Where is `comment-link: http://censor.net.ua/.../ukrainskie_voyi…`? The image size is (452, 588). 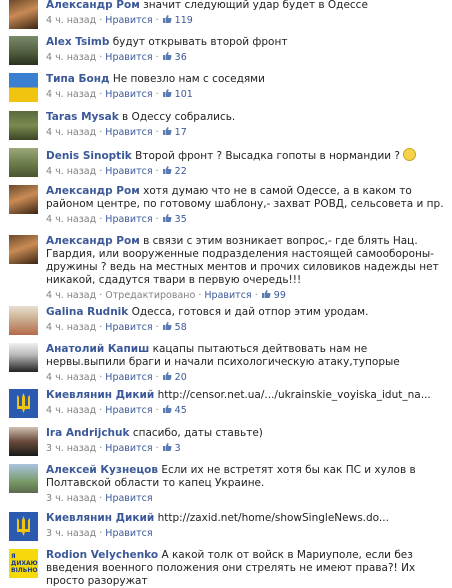 comment-link: http://censor.net.ua/.../ukrainskie_voyi… is located at coordinates (294, 395).